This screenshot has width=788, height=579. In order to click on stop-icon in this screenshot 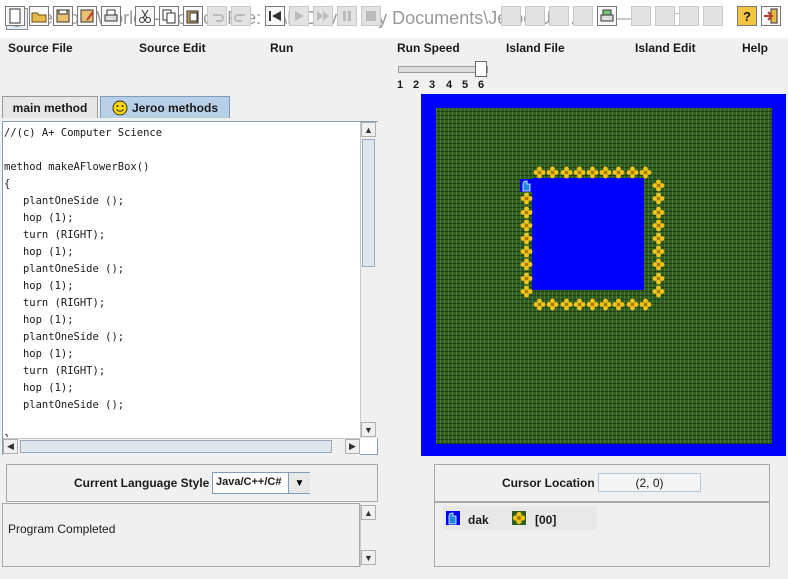, I will do `click(371, 16)`.